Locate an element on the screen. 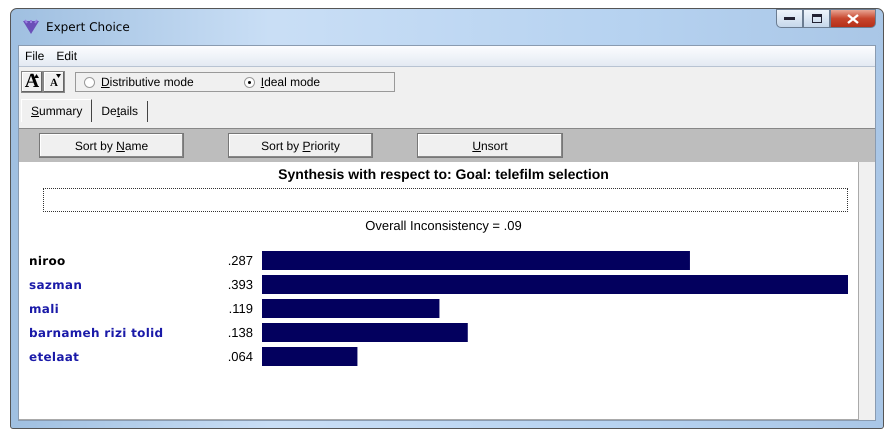 The height and width of the screenshot is (437, 887). priority-value: .393 is located at coordinates (239, 284).